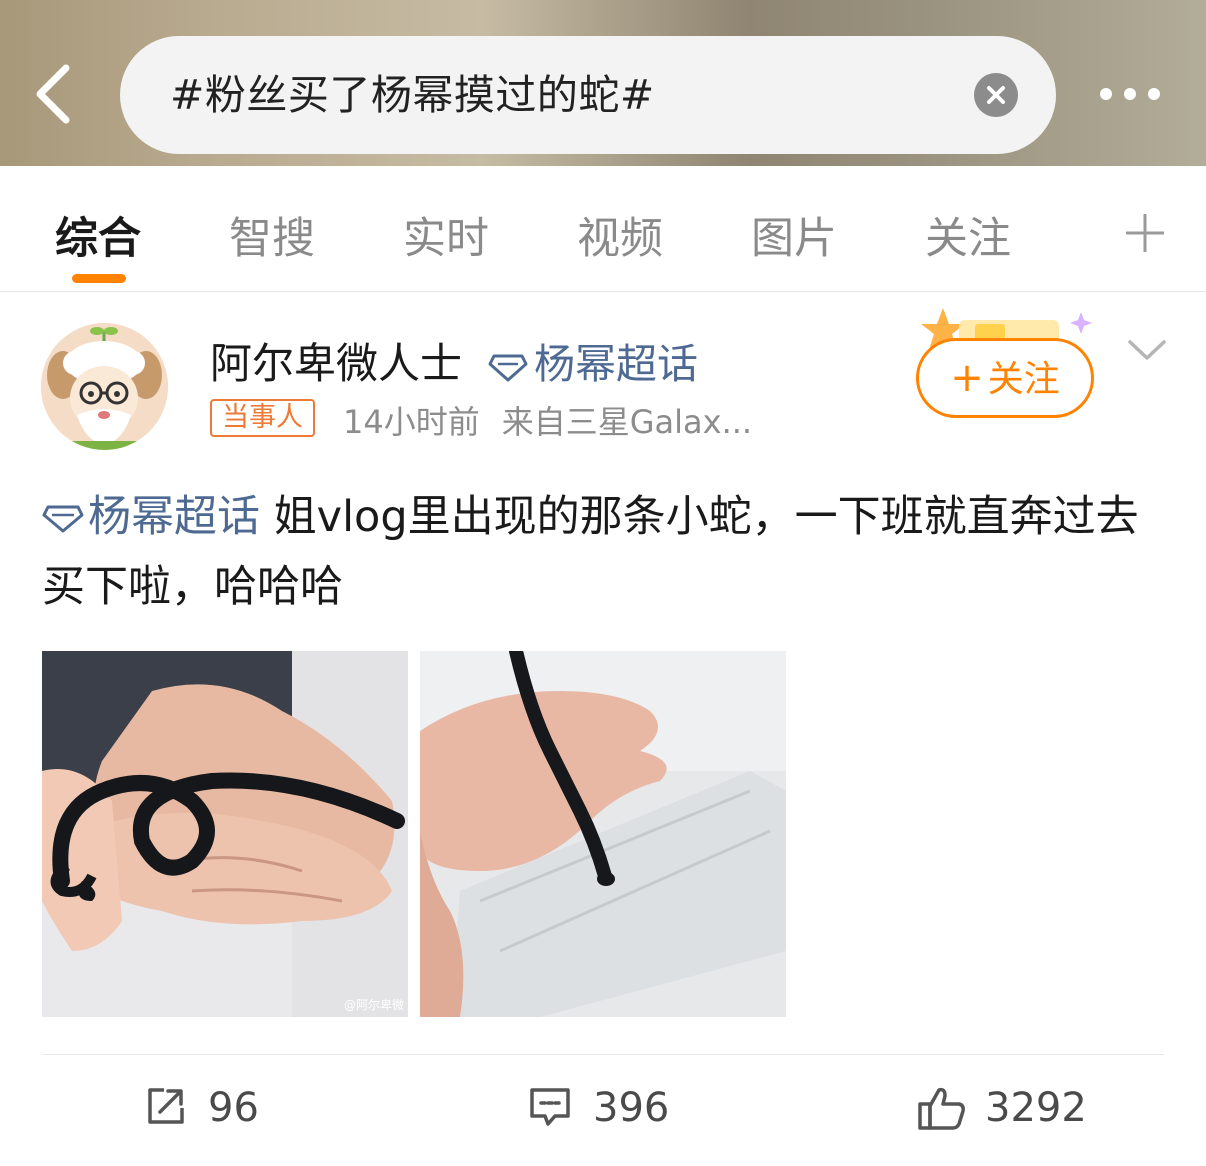 The width and height of the screenshot is (1206, 1166). What do you see at coordinates (98, 235) in the screenshot?
I see `tab-comprehensive: 综合` at bounding box center [98, 235].